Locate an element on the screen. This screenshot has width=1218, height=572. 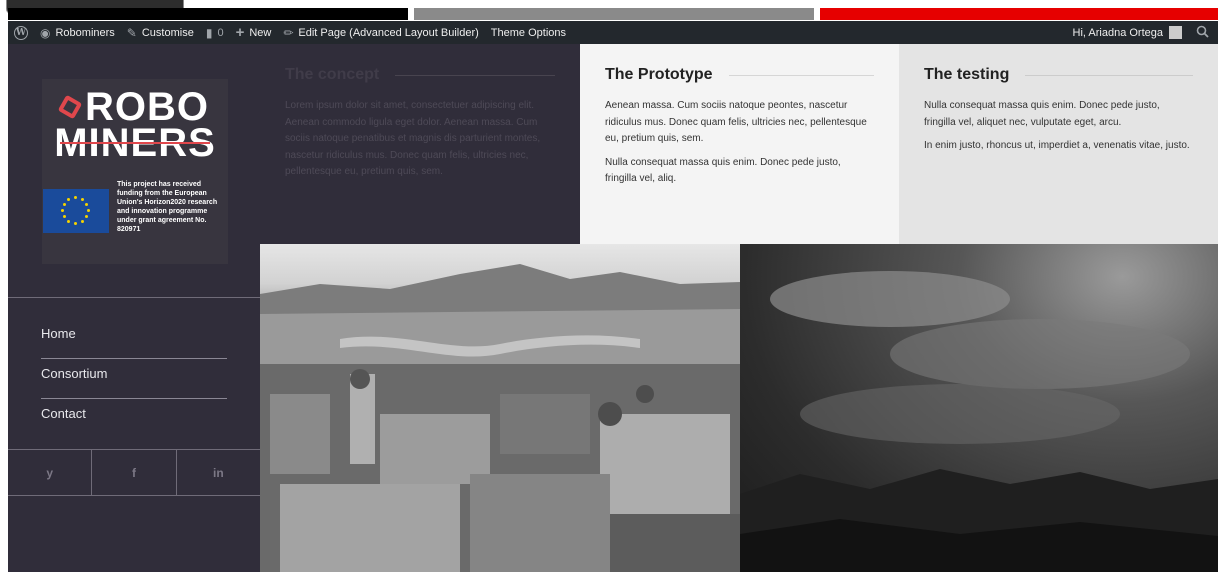
avatar is located at coordinates (1175, 32).